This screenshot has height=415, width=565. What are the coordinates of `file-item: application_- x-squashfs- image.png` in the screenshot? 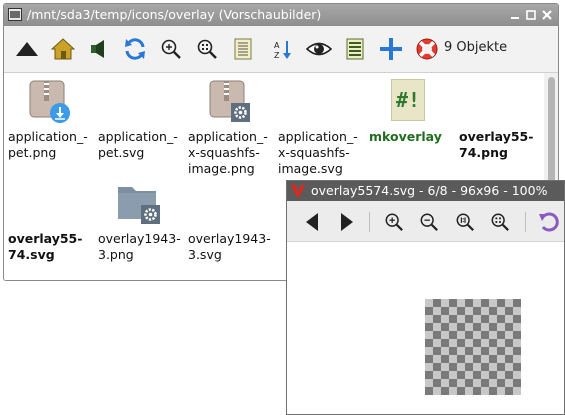 It's located at (234, 129).